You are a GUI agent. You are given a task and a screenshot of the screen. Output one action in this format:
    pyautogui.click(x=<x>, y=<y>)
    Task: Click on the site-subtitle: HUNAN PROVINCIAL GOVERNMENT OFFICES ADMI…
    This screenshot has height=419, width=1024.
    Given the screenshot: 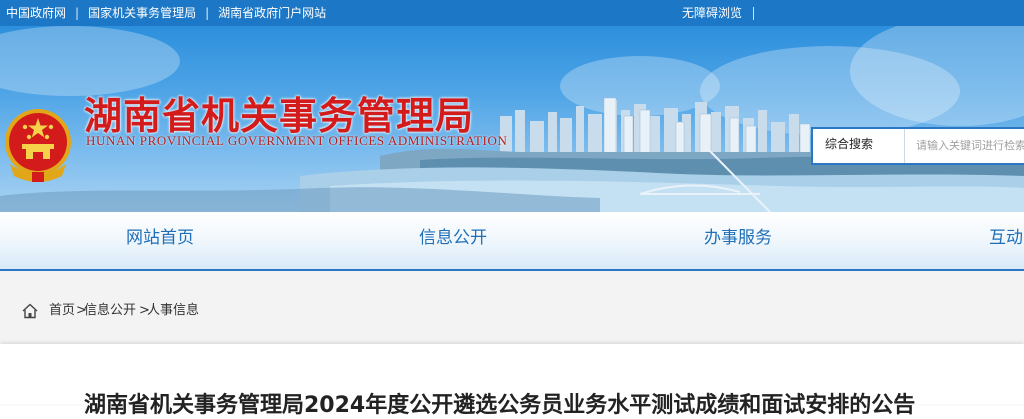 What is the action you would take?
    pyautogui.click(x=297, y=140)
    